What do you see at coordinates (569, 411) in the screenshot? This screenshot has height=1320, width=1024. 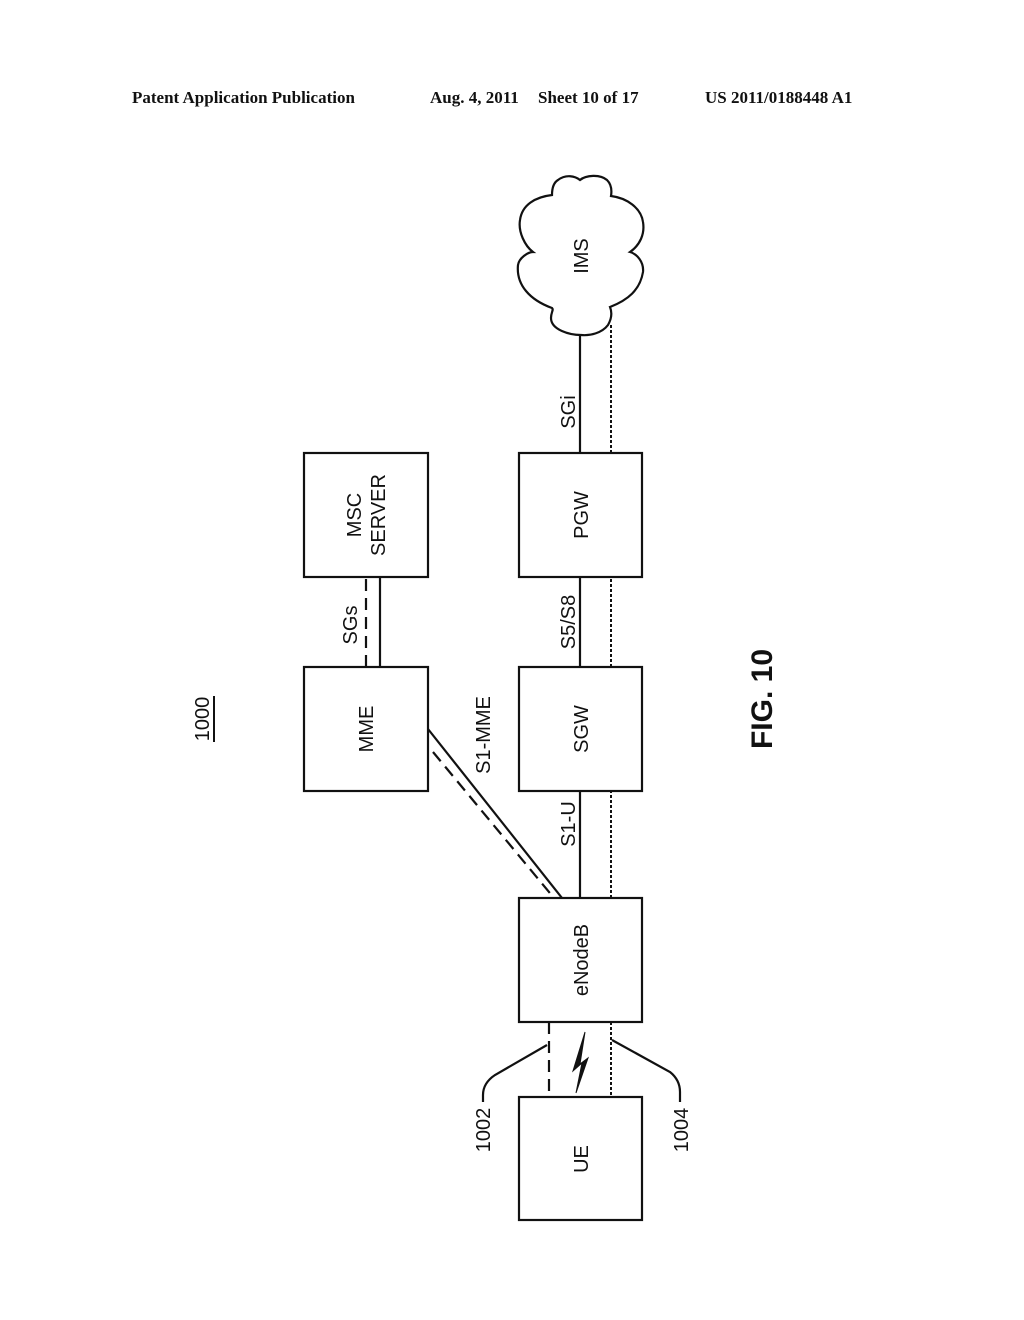 I see `sgi-label: SGi` at bounding box center [569, 411].